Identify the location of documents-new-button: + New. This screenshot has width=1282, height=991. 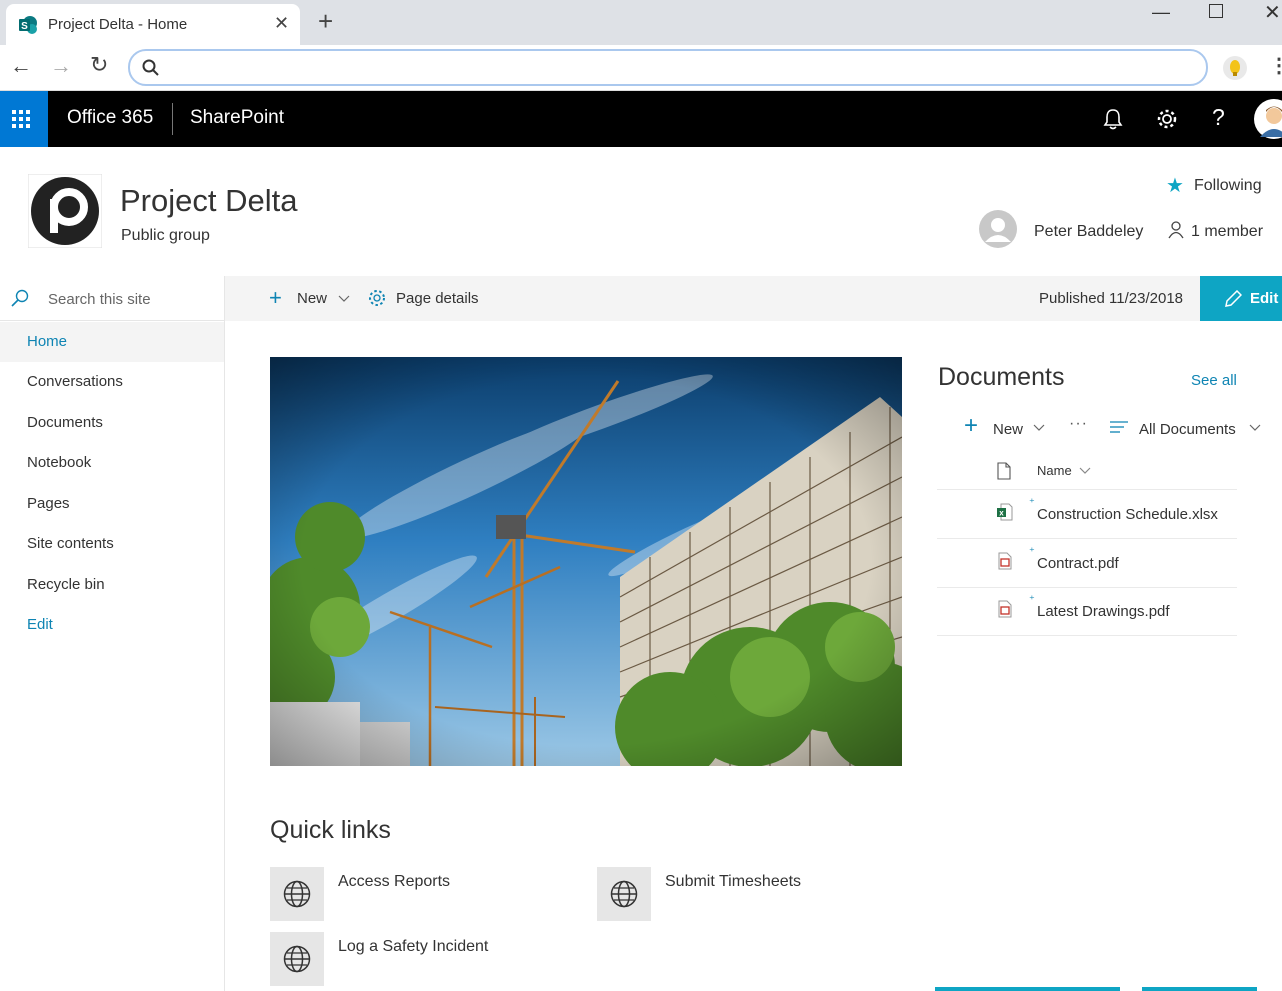
(1009, 427).